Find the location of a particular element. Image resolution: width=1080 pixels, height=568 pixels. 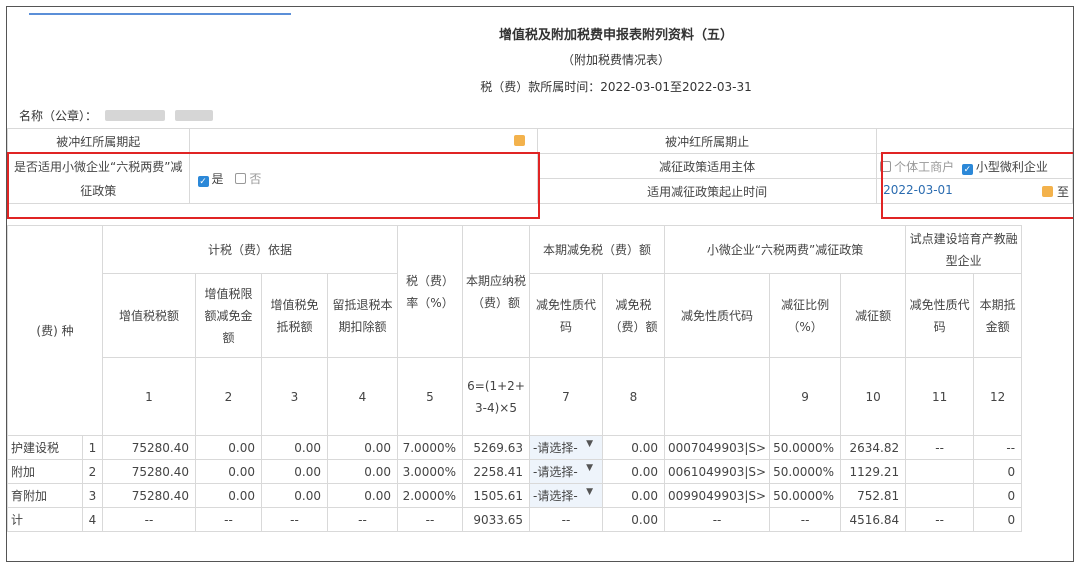

col-pilot-code: 减免性质代码 is located at coordinates (940, 315).